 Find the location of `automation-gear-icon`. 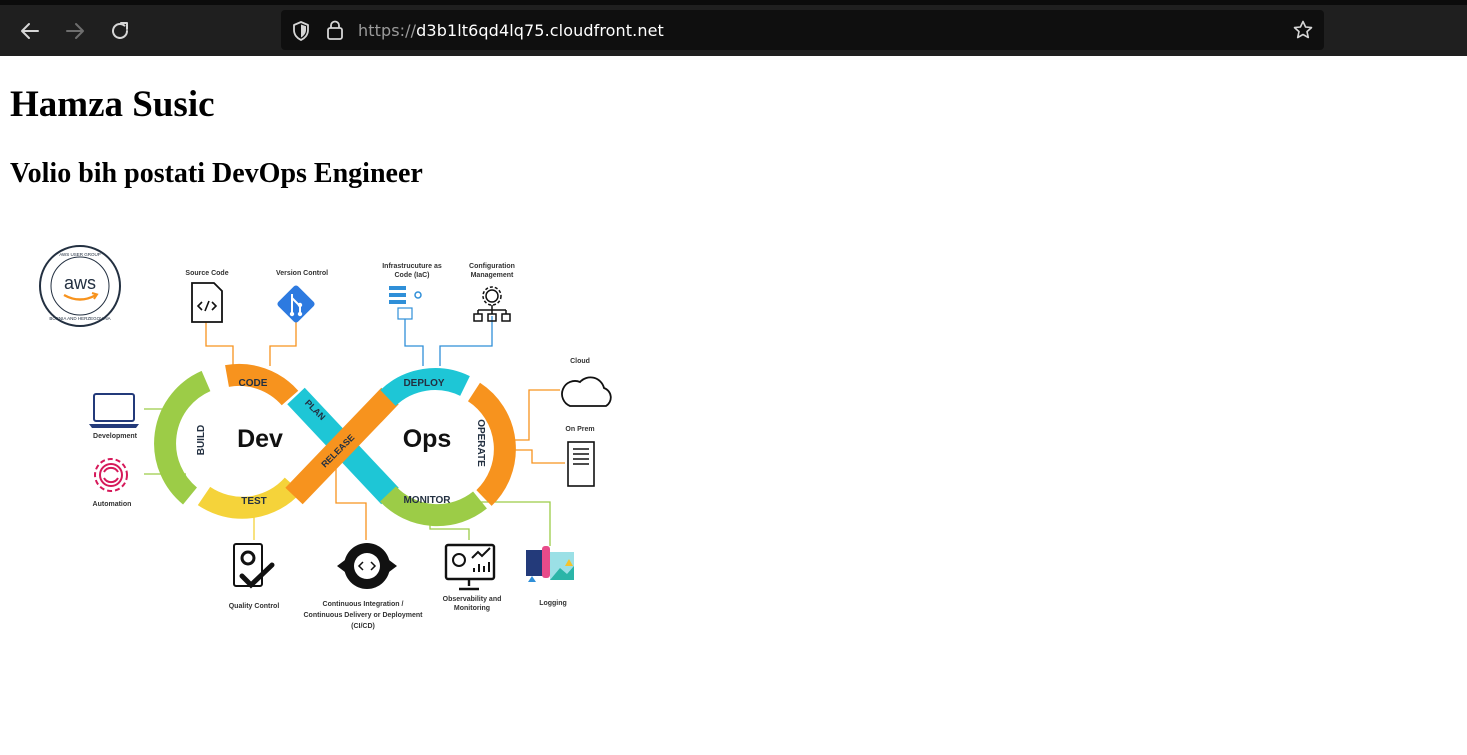

automation-gear-icon is located at coordinates (111, 475).